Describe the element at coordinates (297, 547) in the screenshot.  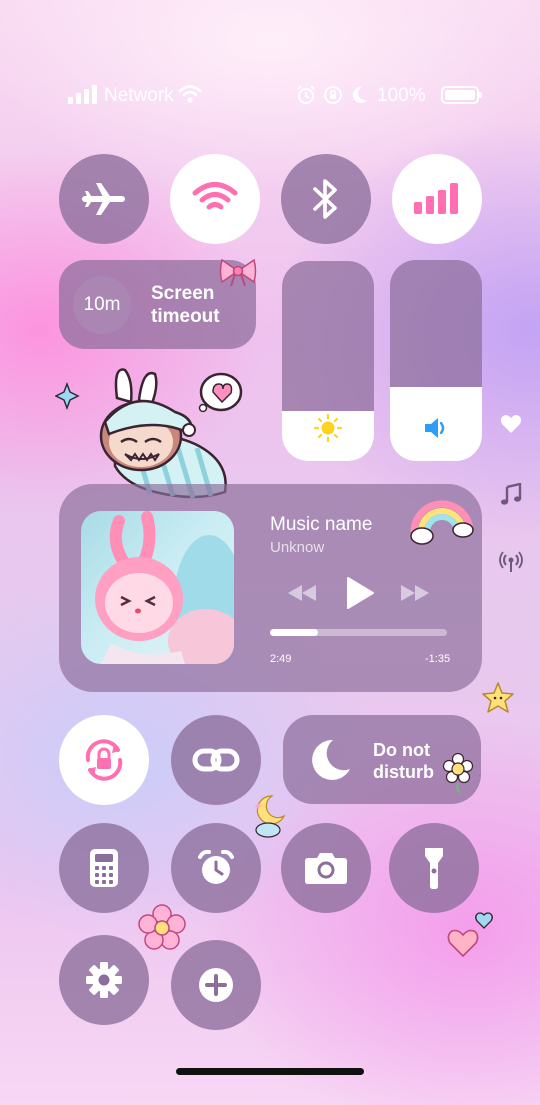
I see `track-artist: Unknow` at that location.